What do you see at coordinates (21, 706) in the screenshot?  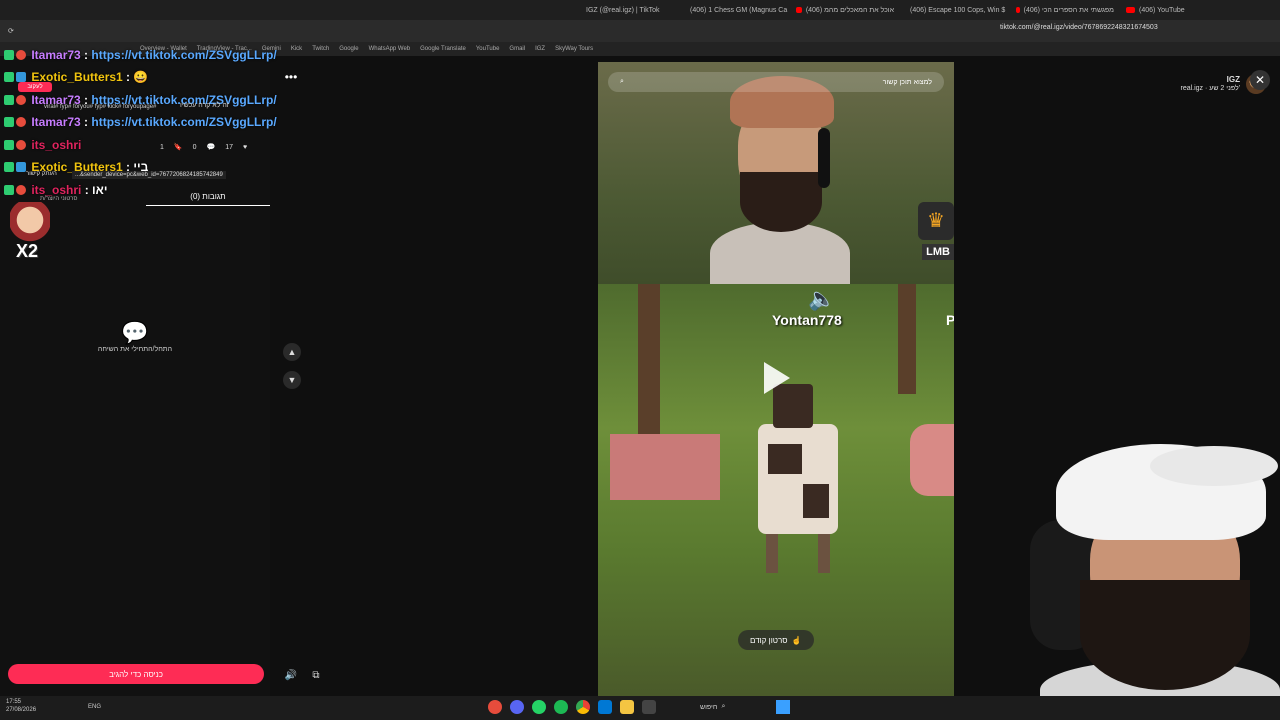 I see `clock: 17:55 27/08/2026` at bounding box center [21, 706].